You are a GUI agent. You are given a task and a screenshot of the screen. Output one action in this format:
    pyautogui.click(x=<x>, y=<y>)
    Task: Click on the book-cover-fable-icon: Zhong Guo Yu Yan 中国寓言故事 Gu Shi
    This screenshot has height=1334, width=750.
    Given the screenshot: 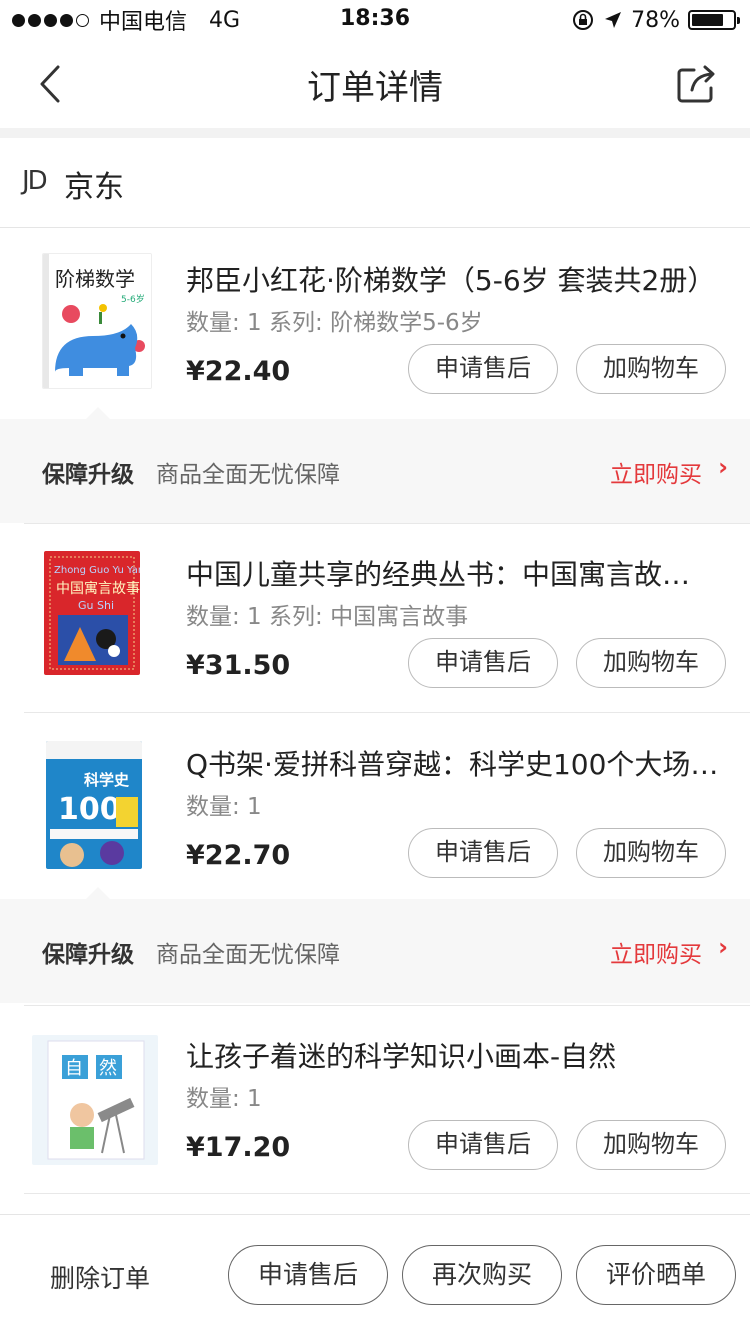 What is the action you would take?
    pyautogui.click(x=92, y=613)
    